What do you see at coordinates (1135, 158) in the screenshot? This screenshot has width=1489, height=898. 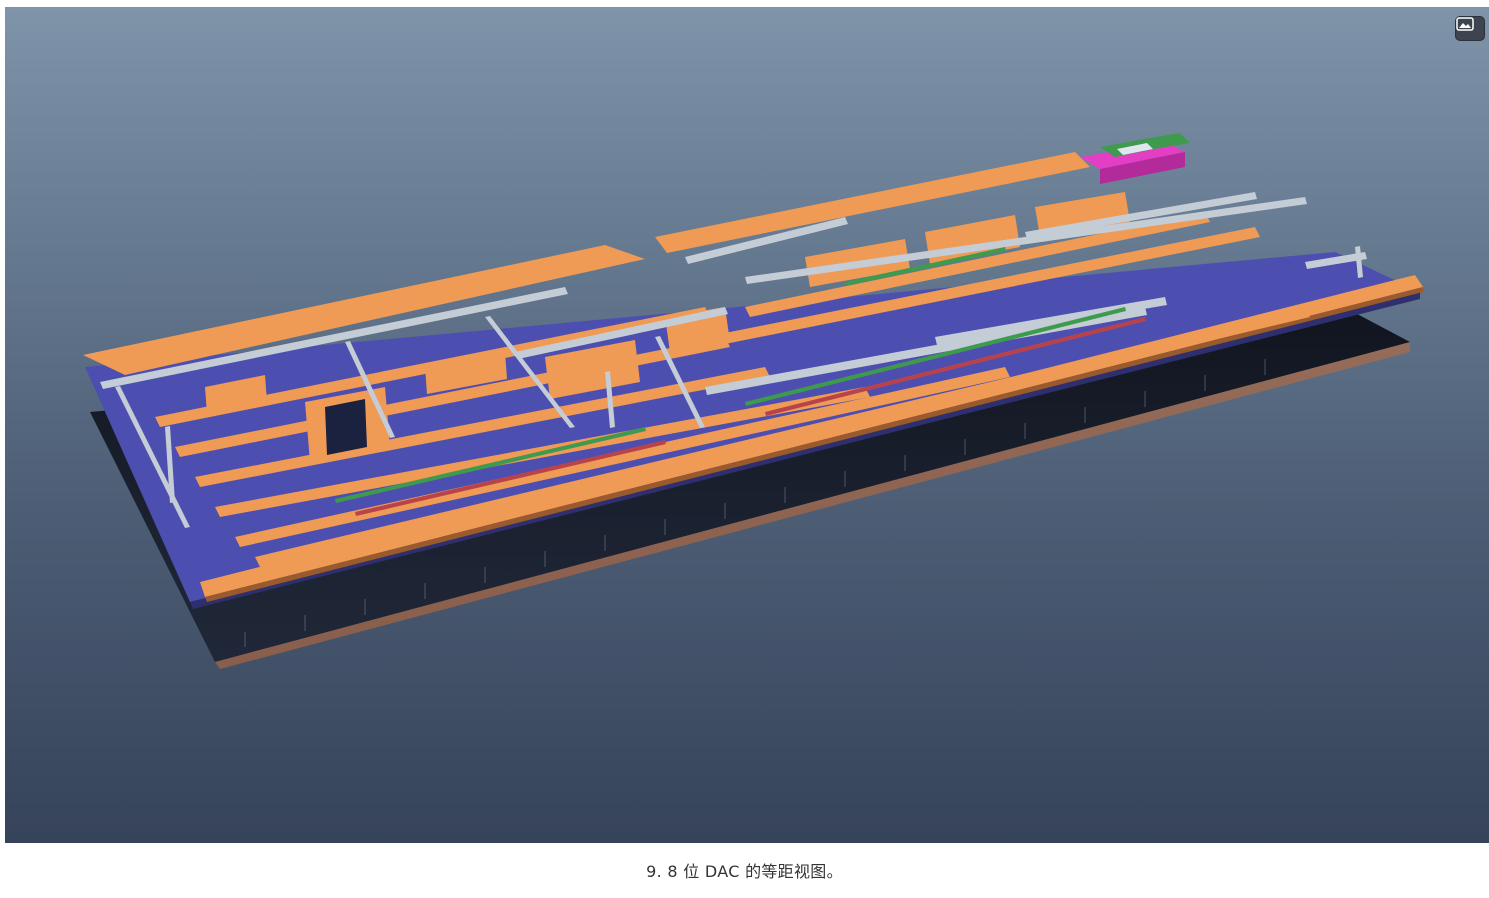 I see `pad-cluster` at bounding box center [1135, 158].